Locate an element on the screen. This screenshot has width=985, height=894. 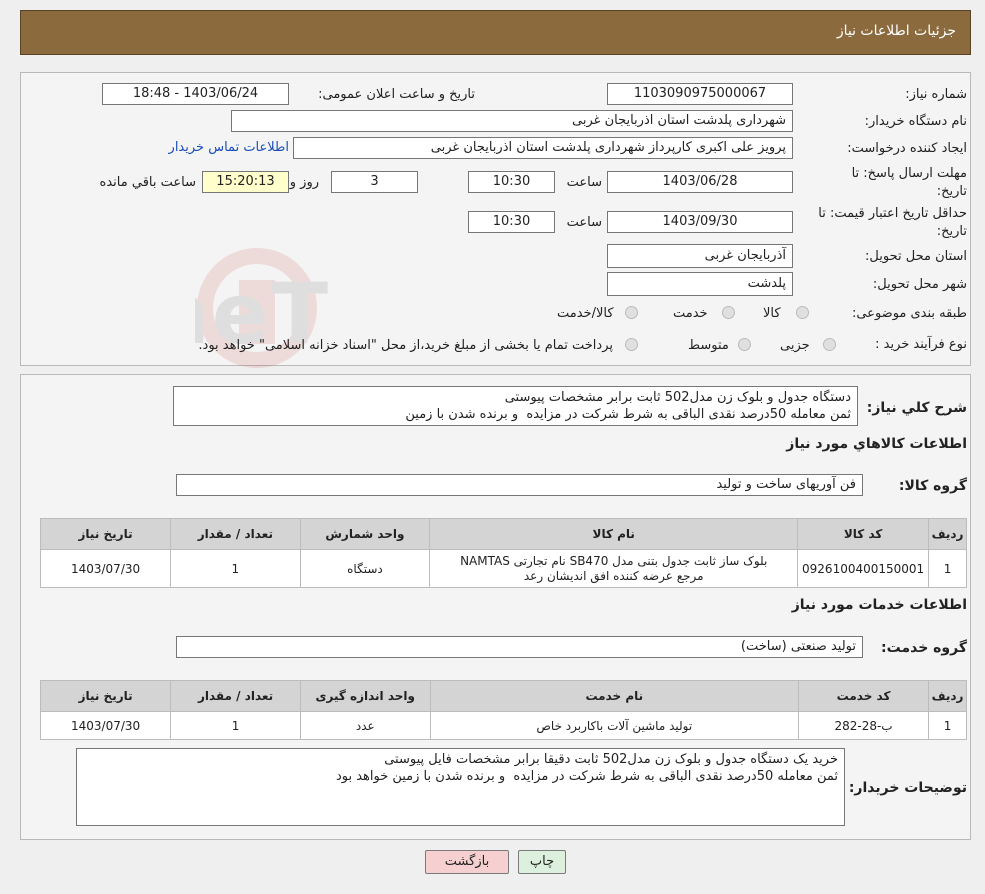
page-header: جزئیات اطلاعات نیاز is located at coordinates (495, 32).